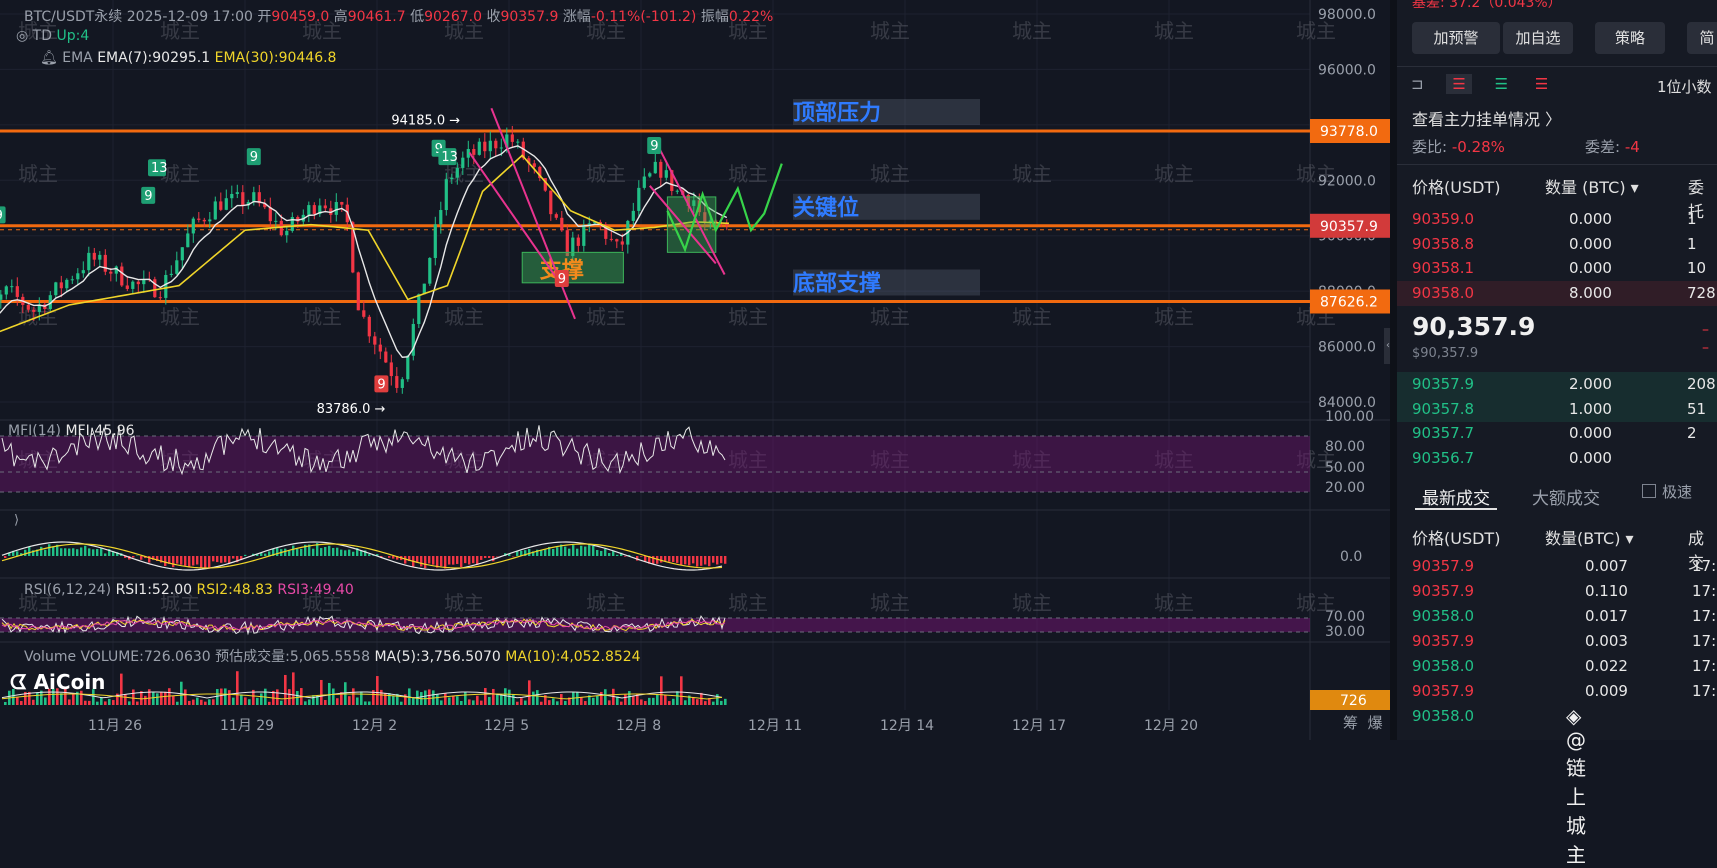  Describe the element at coordinates (1557, 293) in the screenshot. I see `ask-row: 90358.08.000728` at that location.